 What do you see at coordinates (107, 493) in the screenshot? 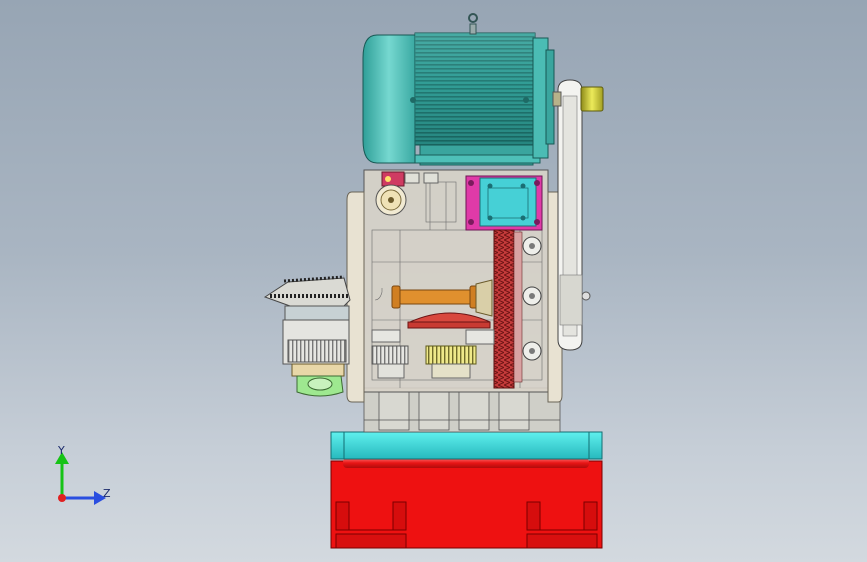
I see `z-axis-label: Z` at bounding box center [107, 493].